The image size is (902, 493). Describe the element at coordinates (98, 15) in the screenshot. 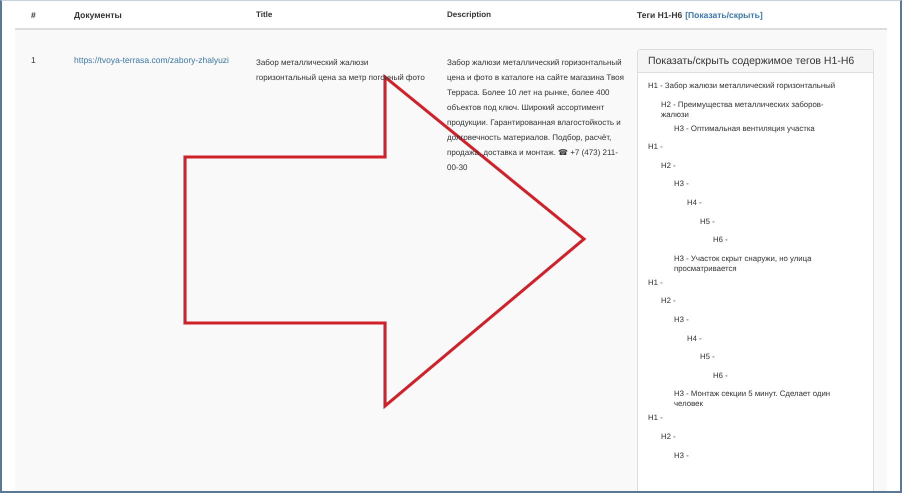

I see `column-header: Документы` at that location.